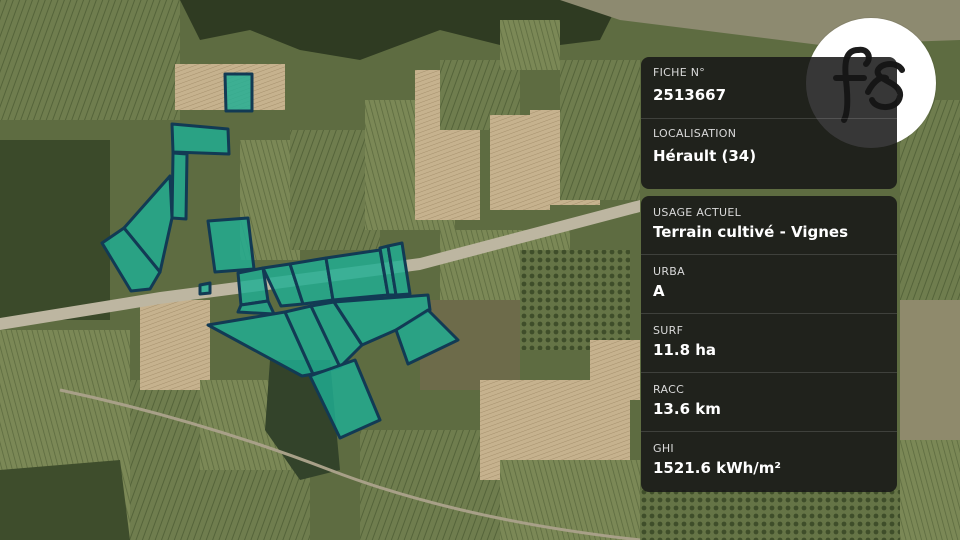 Image resolution: width=960 pixels, height=540 pixels. What do you see at coordinates (669, 271) in the screenshot?
I see `urba-label: URBA` at bounding box center [669, 271].